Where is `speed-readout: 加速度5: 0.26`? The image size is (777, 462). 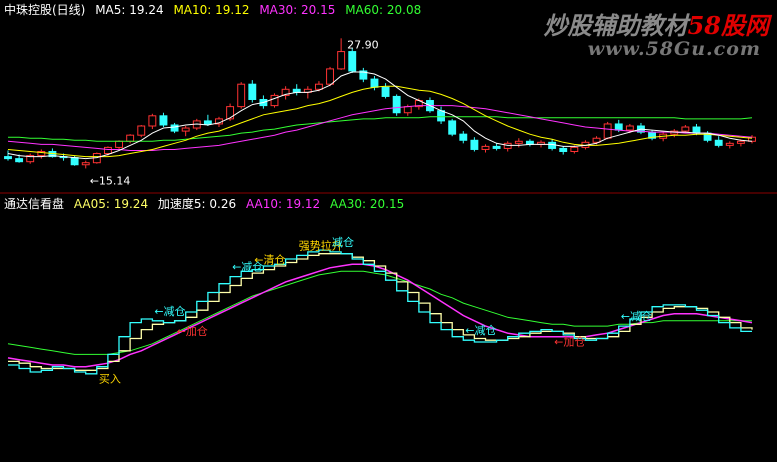 speed-readout: 加速度5: 0.26 is located at coordinates (197, 204).